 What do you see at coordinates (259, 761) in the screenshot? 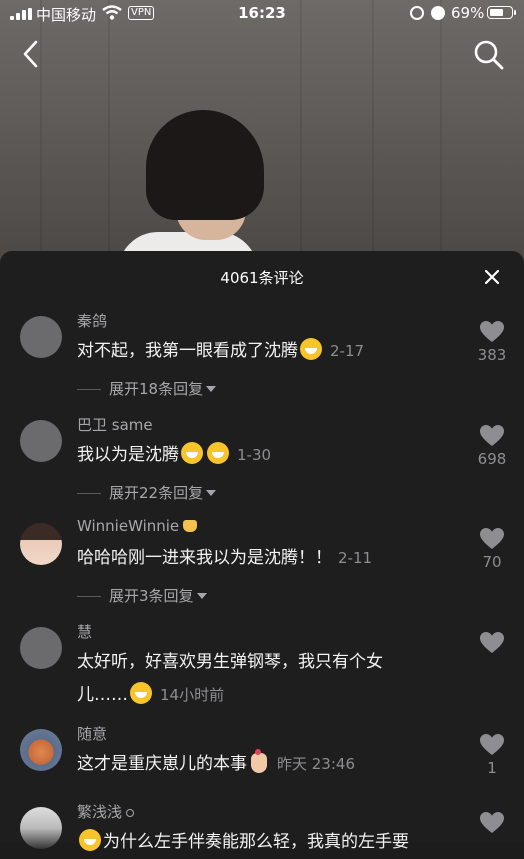
I see `finger-heart-emoji` at bounding box center [259, 761].